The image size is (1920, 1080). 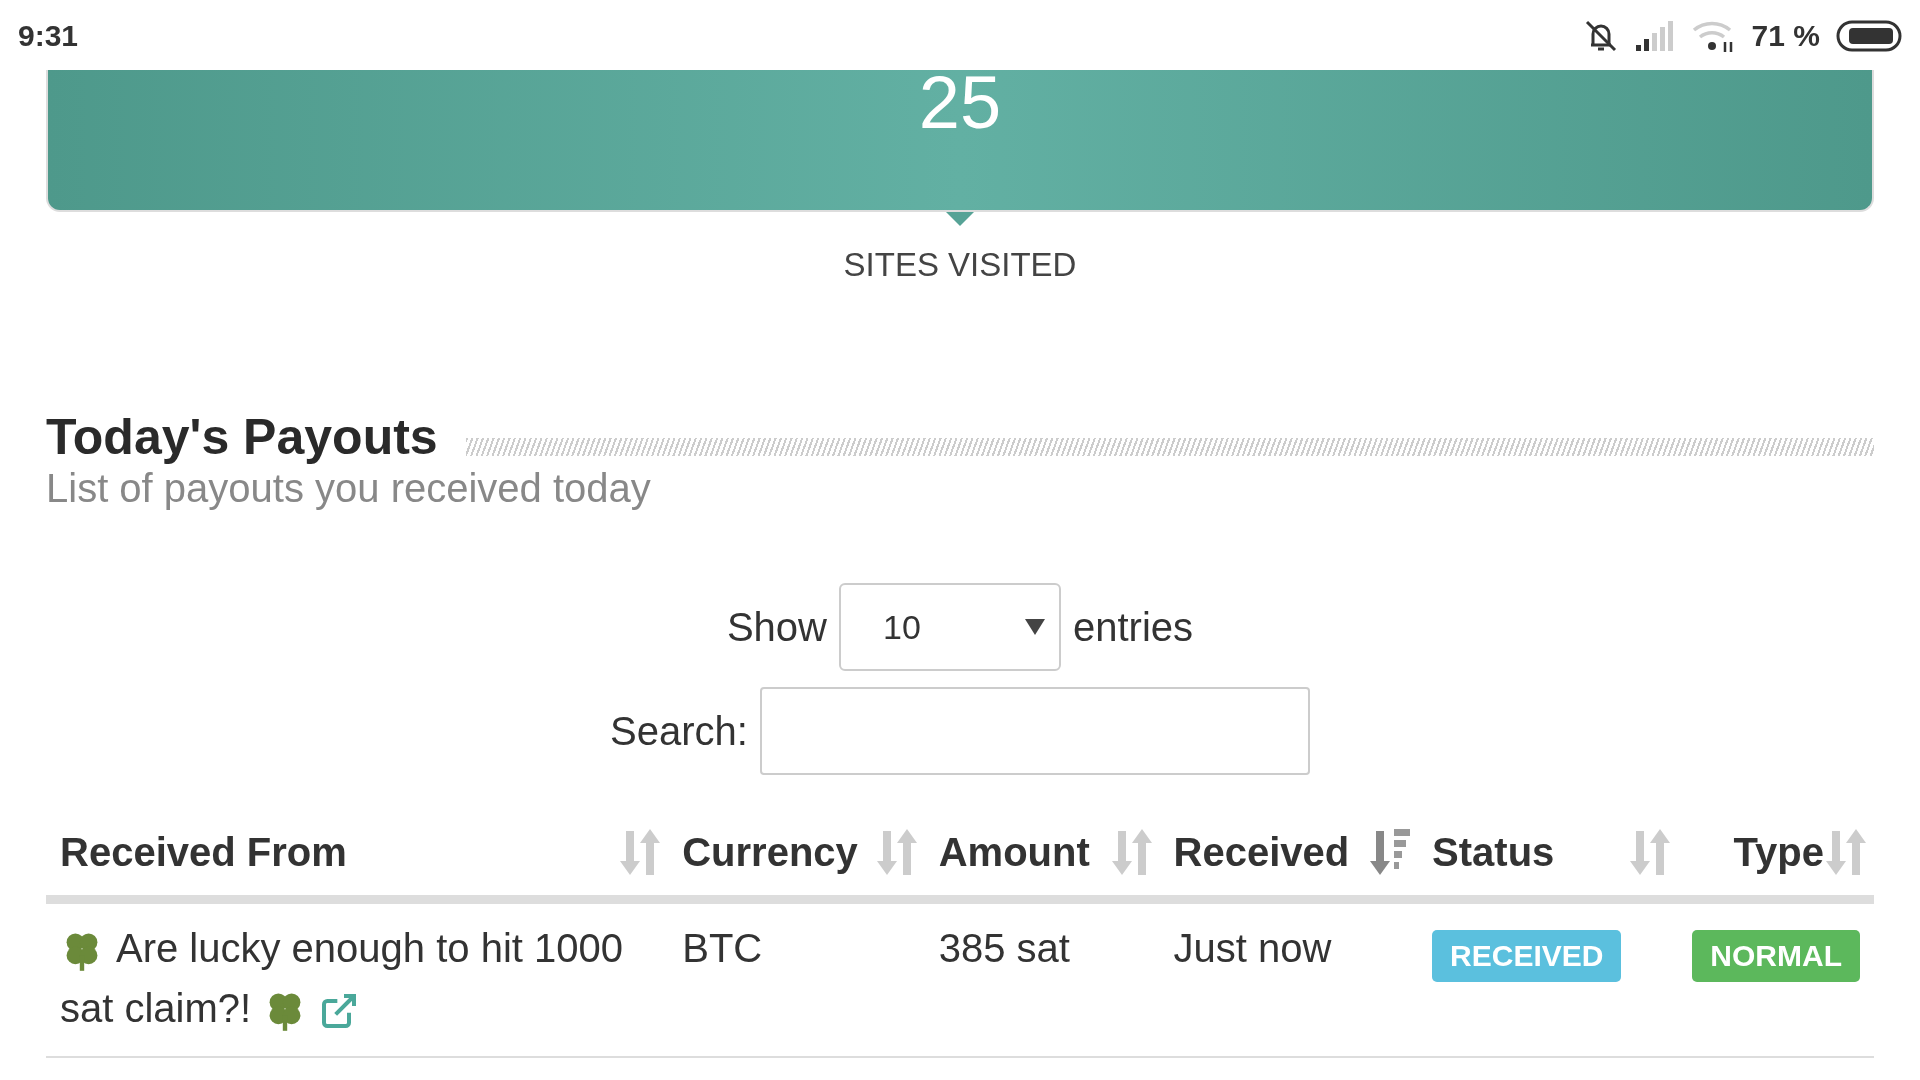 What do you see at coordinates (357, 855) in the screenshot?
I see `column-header: Received From` at bounding box center [357, 855].